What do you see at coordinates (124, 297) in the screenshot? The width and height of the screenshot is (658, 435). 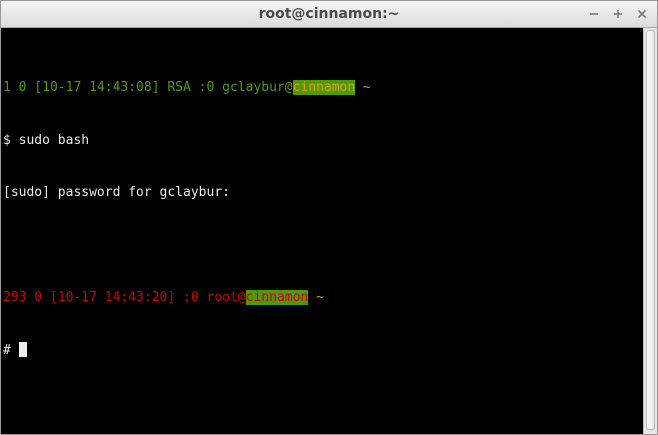 I see `root-prompt-info: 293 0 [10-17 14:43:20] :0 root@` at bounding box center [124, 297].